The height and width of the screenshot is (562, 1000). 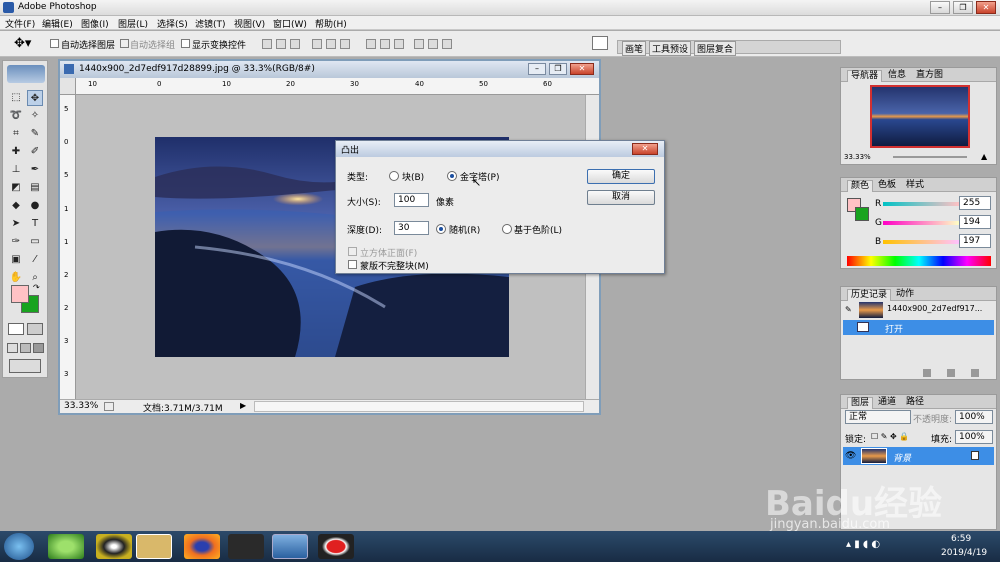 I want to click on b-slider, so click(x=921, y=242).